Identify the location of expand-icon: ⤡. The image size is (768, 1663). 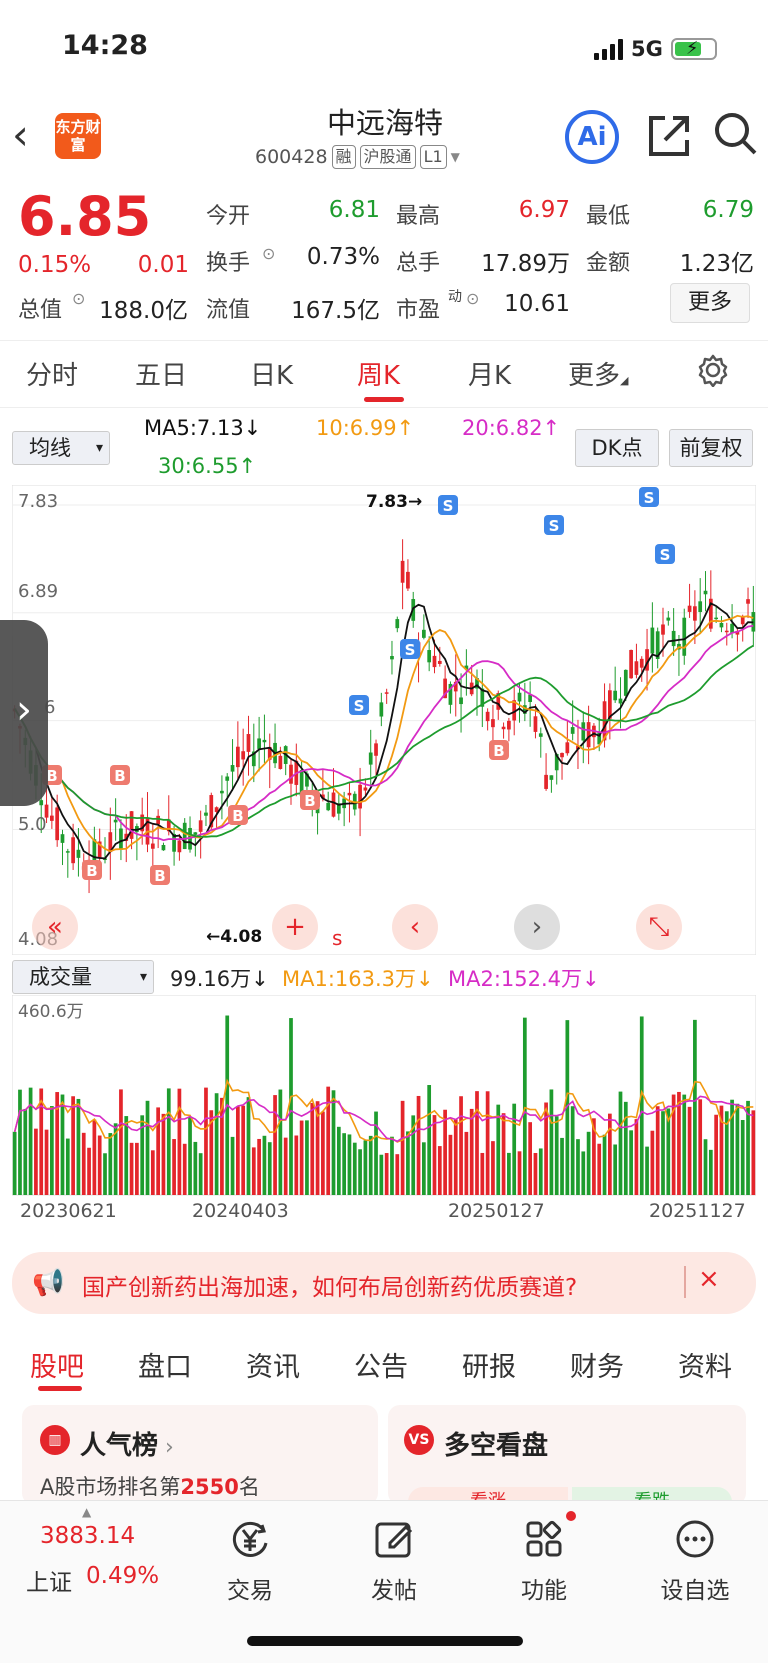
(659, 927).